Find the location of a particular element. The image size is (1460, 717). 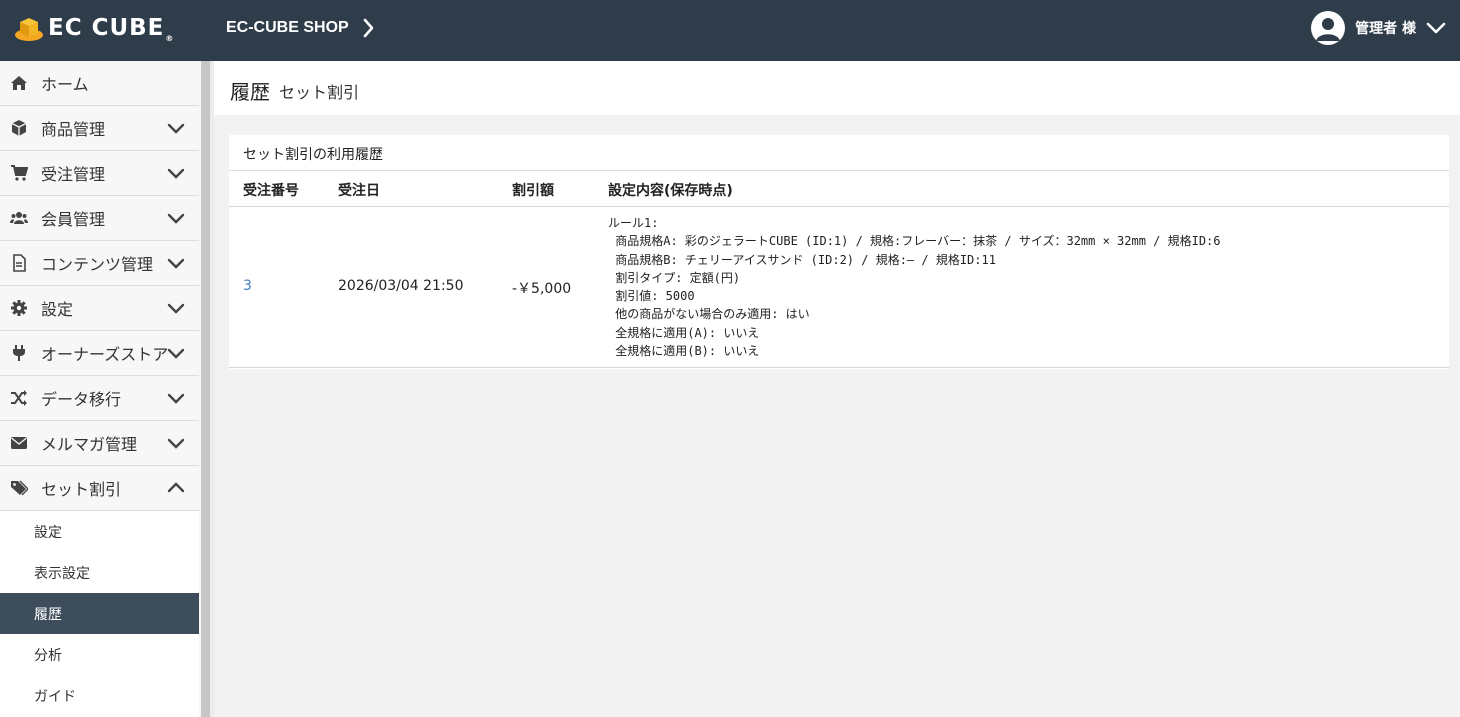

shuffle-icon is located at coordinates (19, 398).